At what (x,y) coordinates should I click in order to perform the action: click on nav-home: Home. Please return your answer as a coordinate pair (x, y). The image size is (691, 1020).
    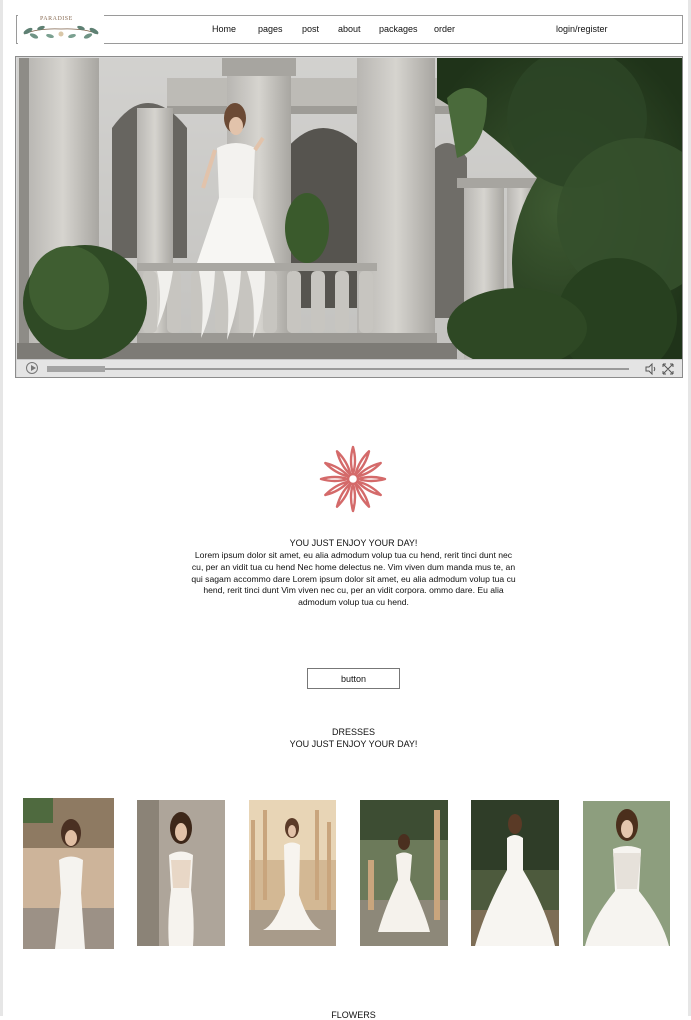
    Looking at the image, I should click on (224, 29).